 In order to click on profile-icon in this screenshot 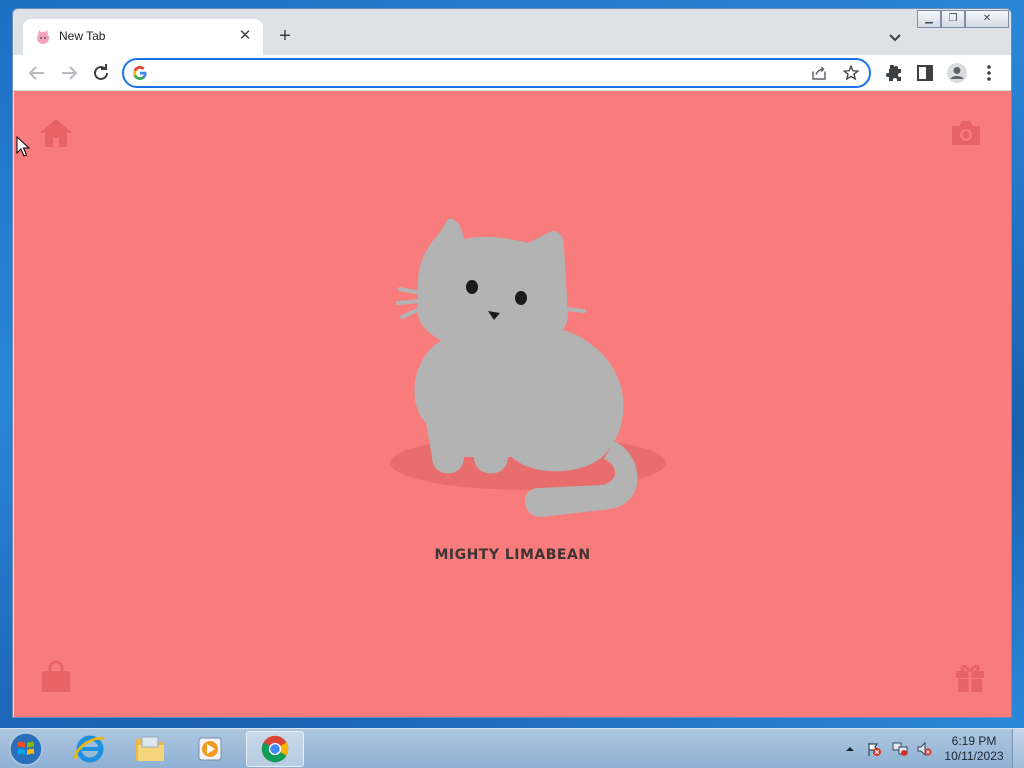, I will do `click(957, 73)`.